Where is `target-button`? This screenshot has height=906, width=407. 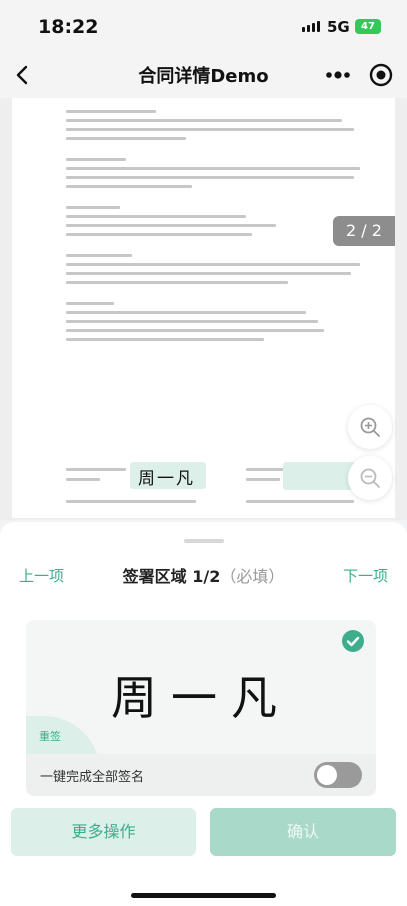
target-button is located at coordinates (381, 75).